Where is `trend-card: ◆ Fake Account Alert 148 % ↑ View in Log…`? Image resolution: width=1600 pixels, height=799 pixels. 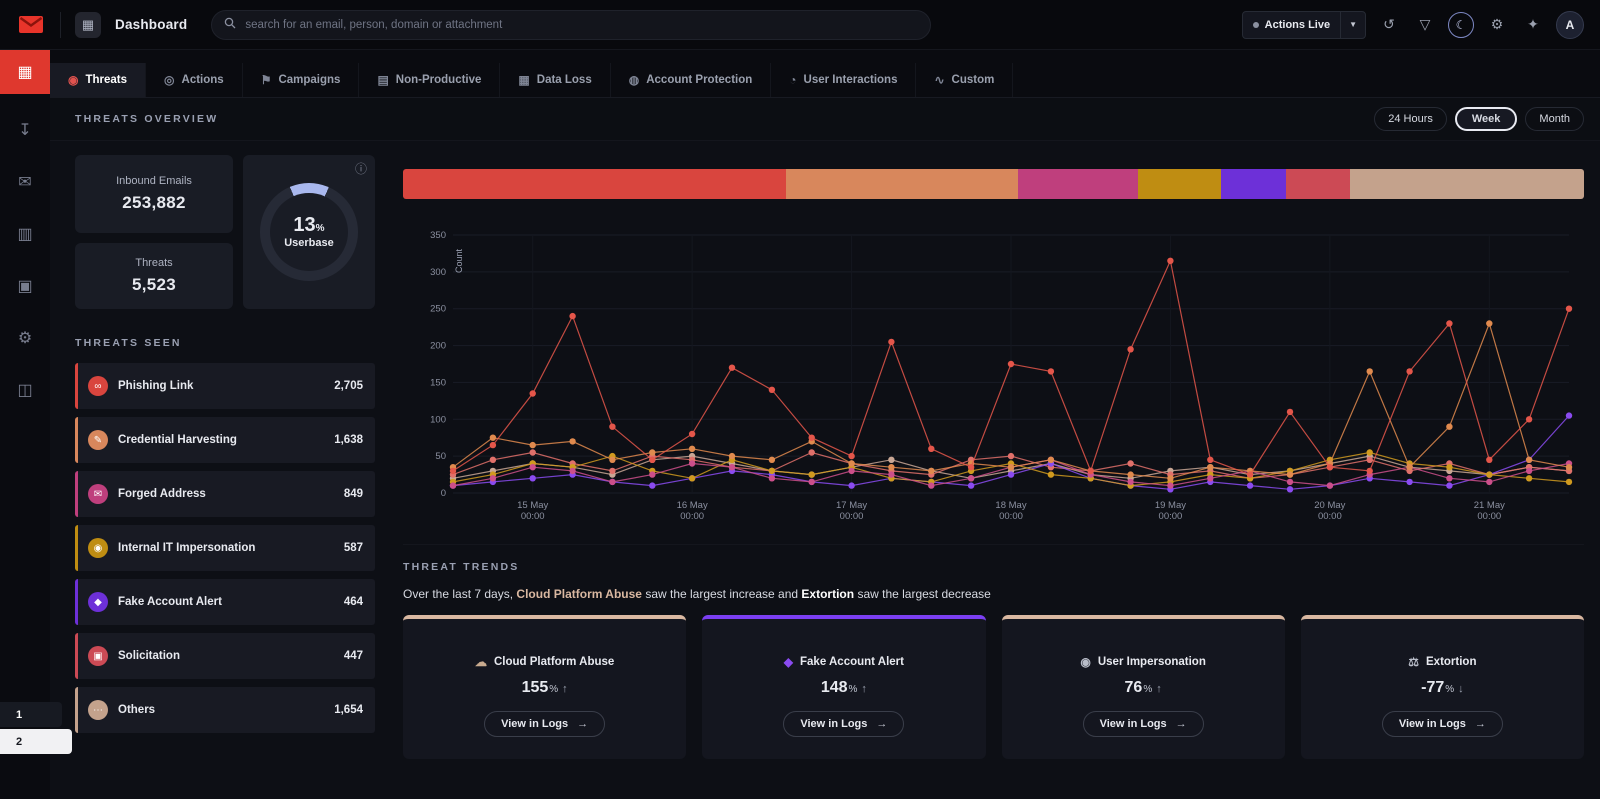
trend-card: ◆ Fake Account Alert 148 % ↑ View in Log… is located at coordinates (844, 687).